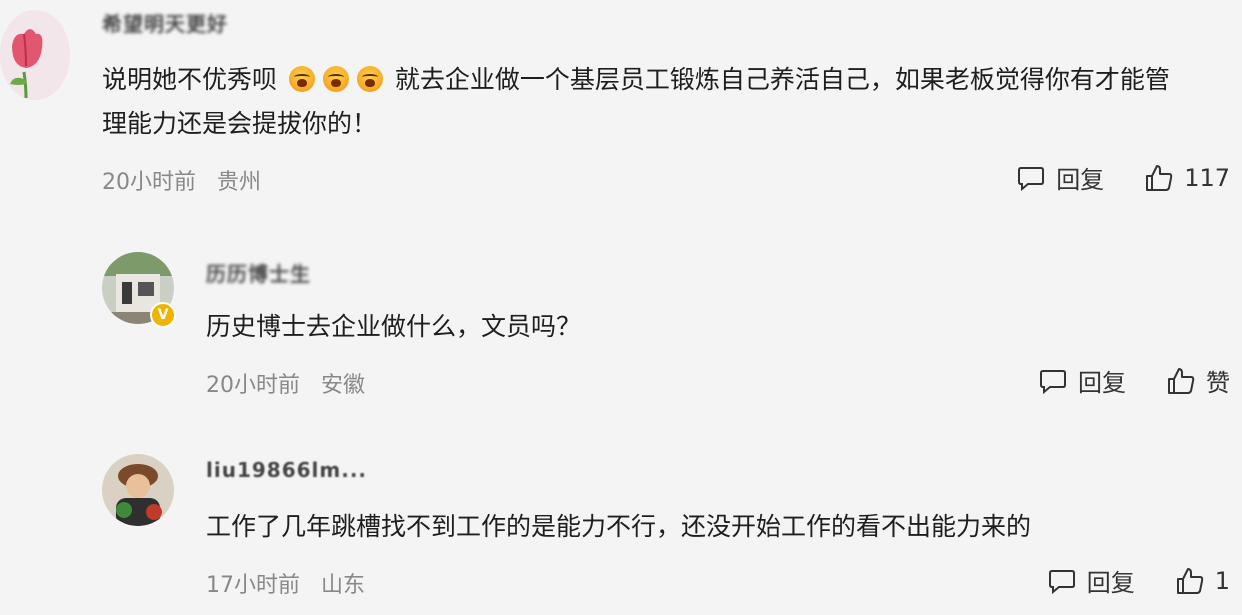  Describe the element at coordinates (343, 385) in the screenshot. I see `location: 安徽` at that location.